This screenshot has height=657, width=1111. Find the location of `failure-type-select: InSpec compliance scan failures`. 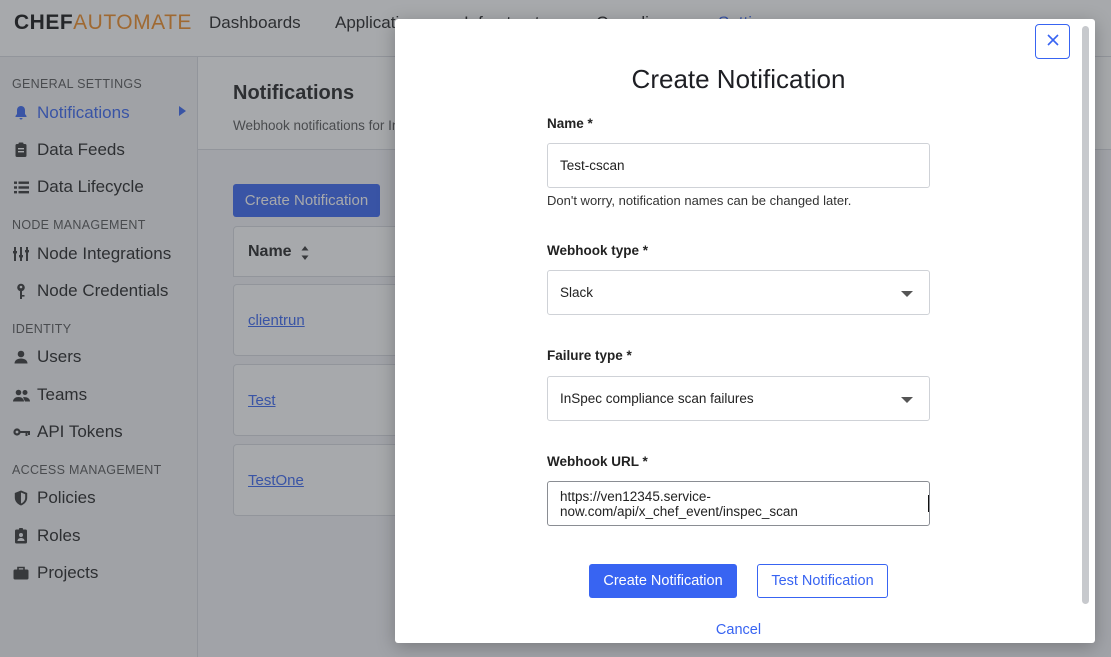

failure-type-select: InSpec compliance scan failures is located at coordinates (738, 398).